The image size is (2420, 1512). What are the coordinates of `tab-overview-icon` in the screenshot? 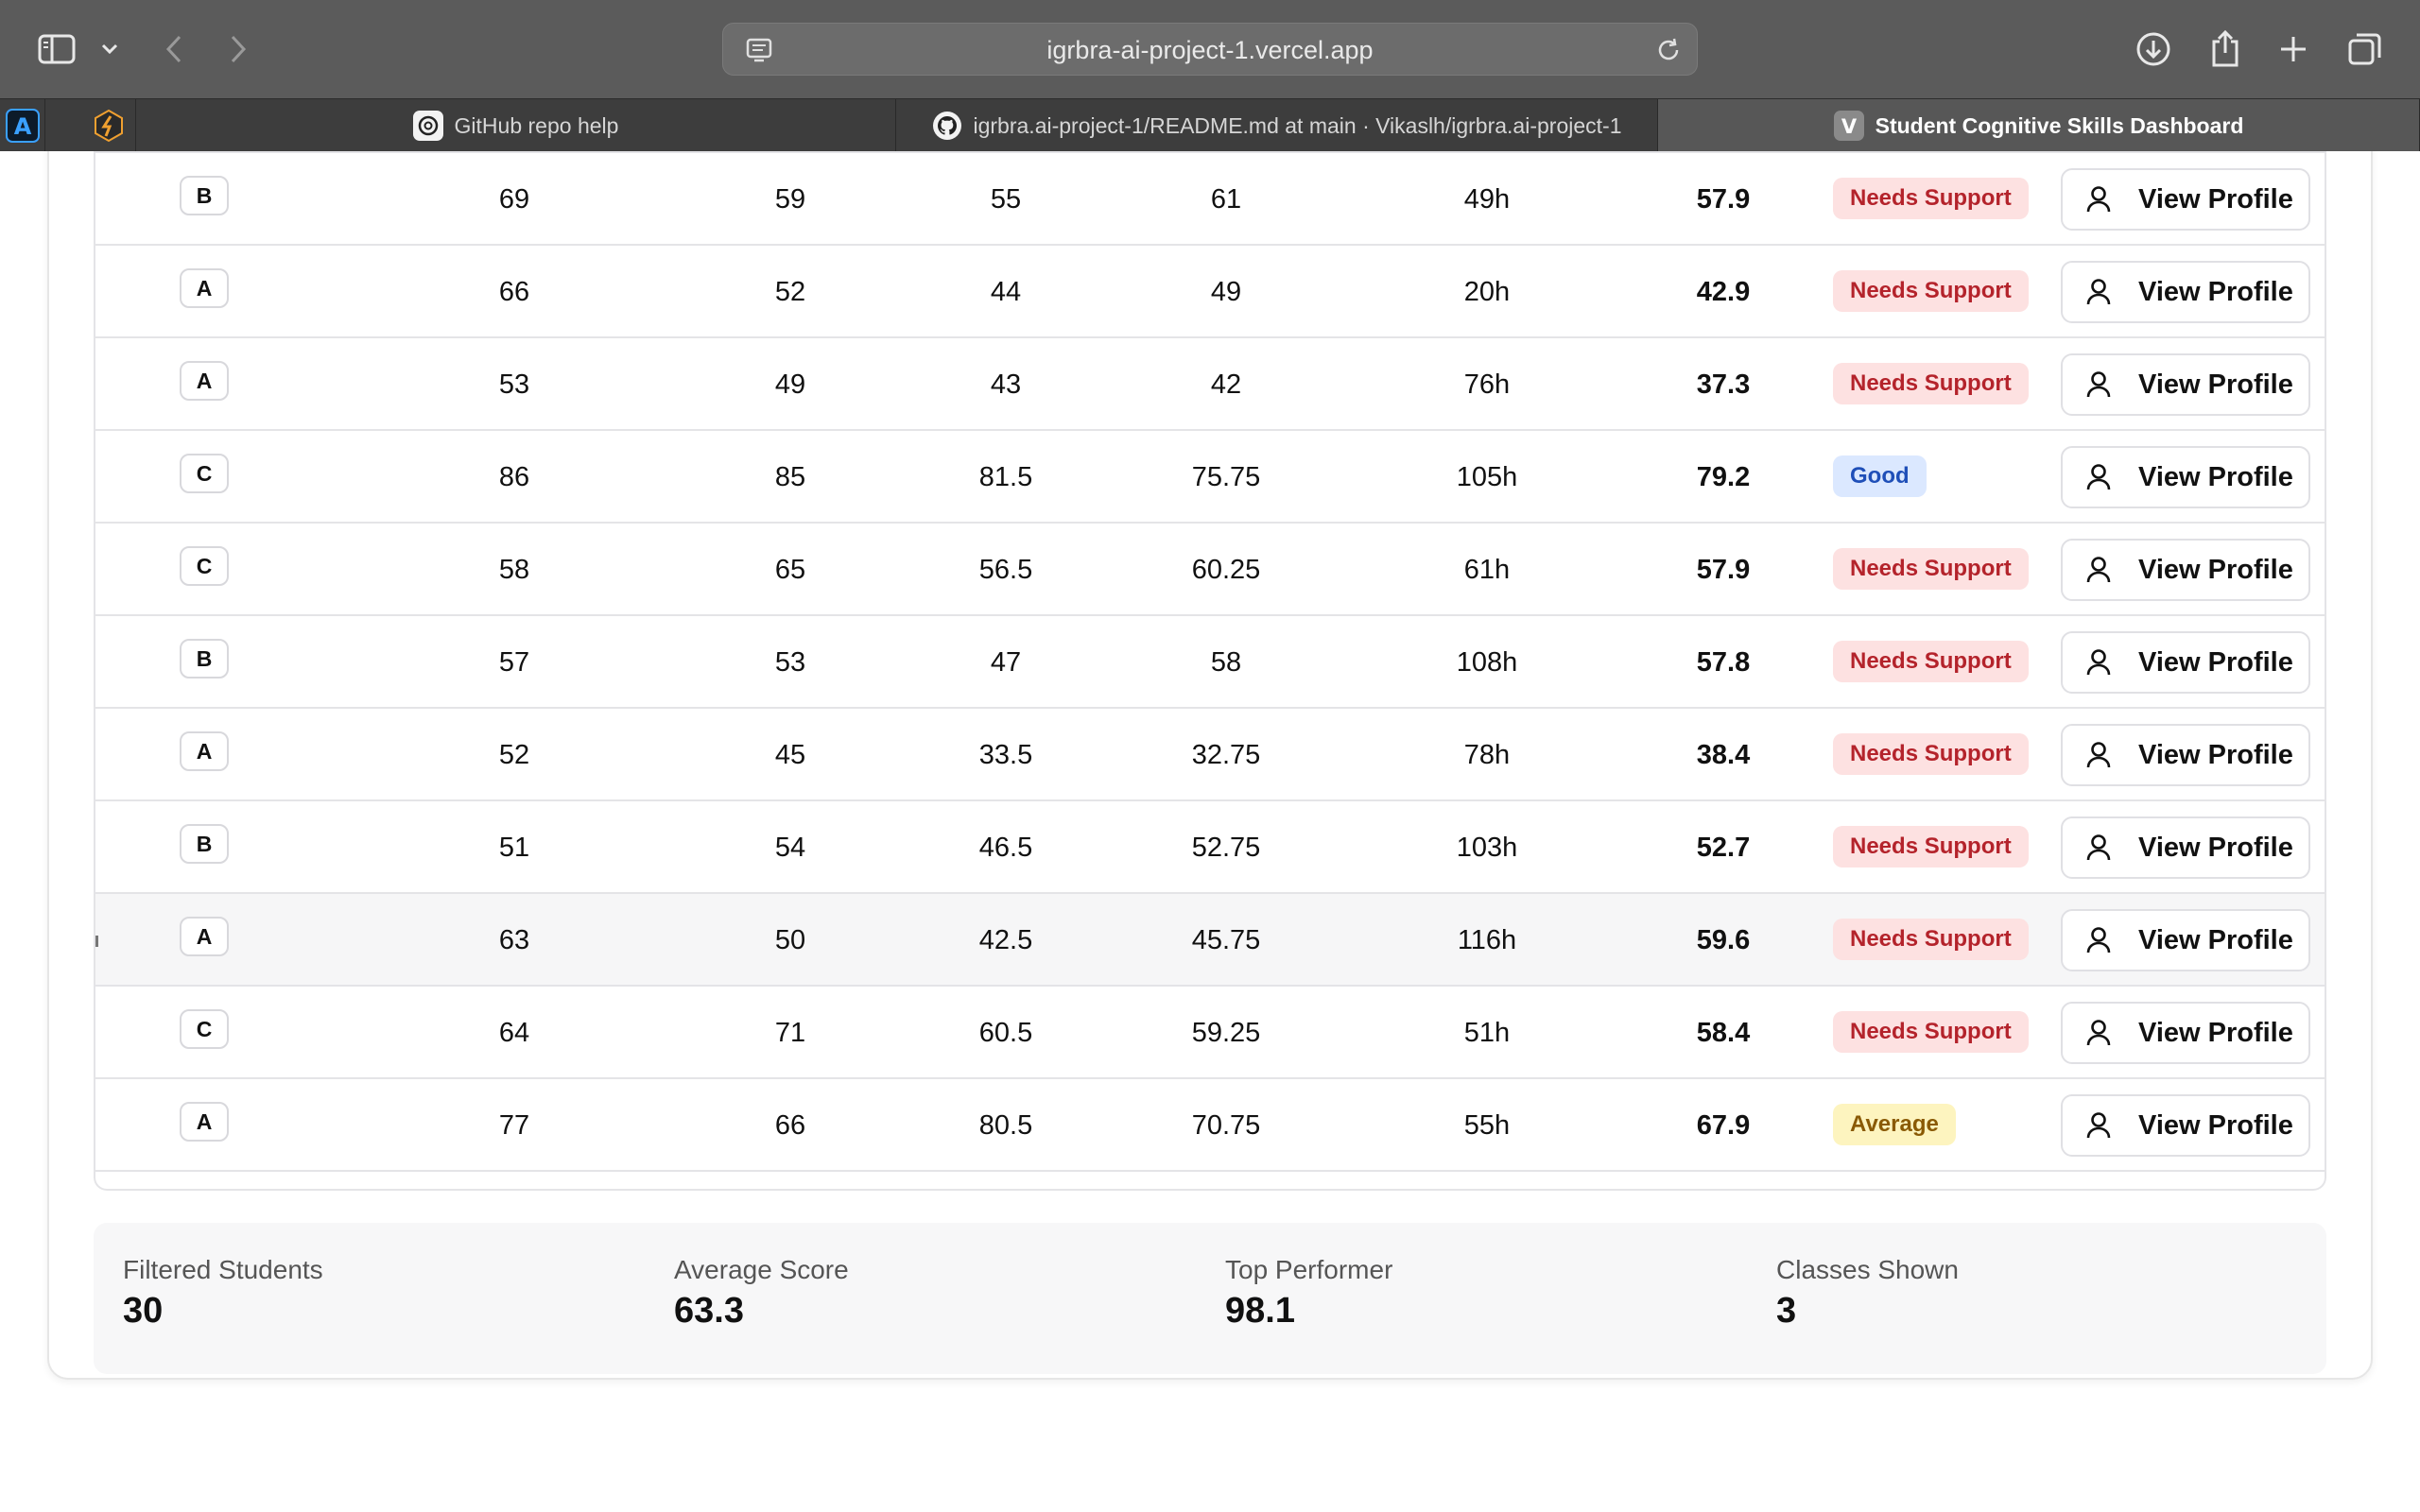 It's located at (2365, 49).